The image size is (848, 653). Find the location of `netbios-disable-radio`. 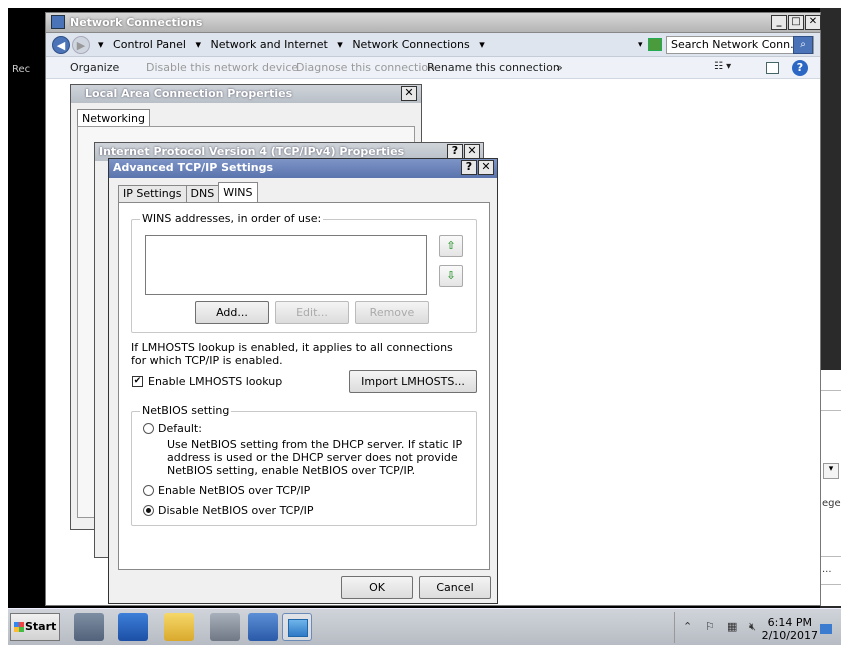

netbios-disable-radio is located at coordinates (148, 510).